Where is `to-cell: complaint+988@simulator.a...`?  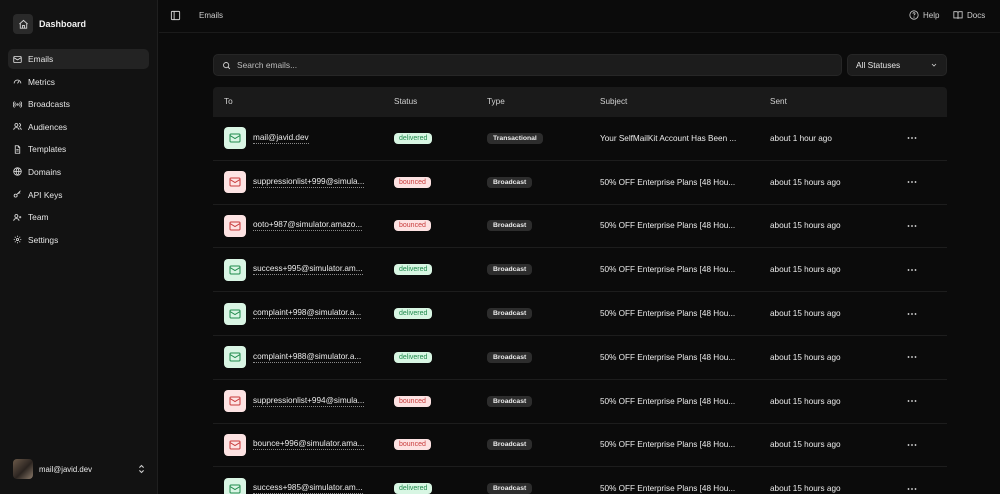 to-cell: complaint+988@simulator.a... is located at coordinates (293, 357).